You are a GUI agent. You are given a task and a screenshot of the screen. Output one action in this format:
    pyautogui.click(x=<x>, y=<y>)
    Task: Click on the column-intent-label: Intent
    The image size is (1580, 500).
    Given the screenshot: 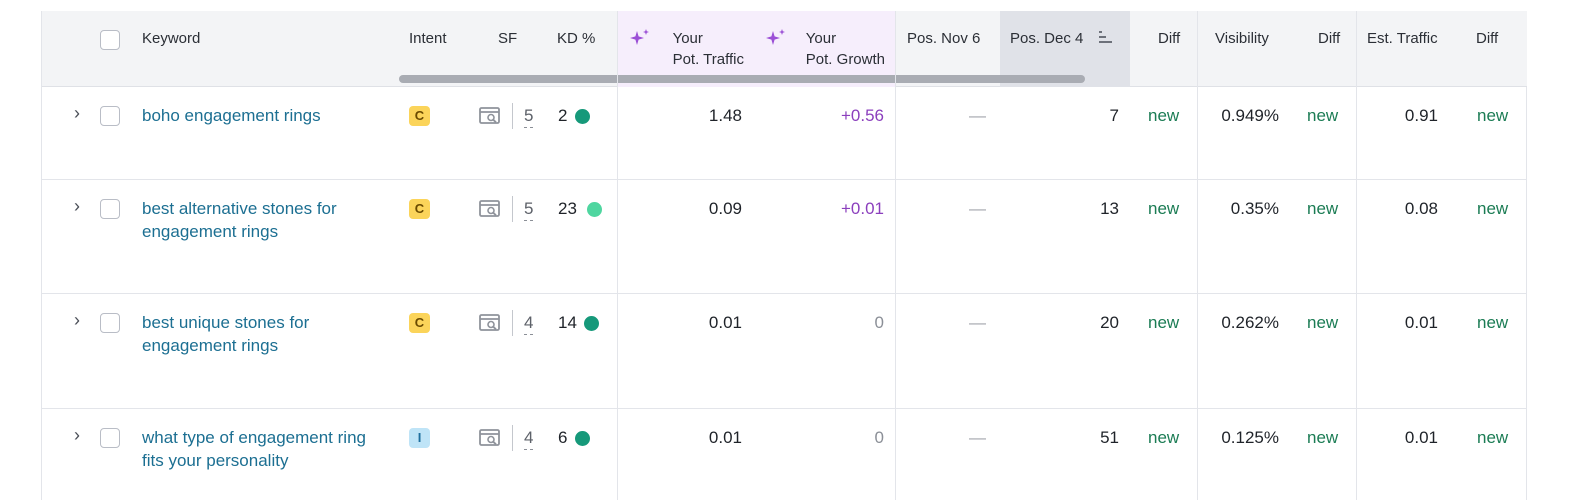 What is the action you would take?
    pyautogui.click(x=428, y=38)
    